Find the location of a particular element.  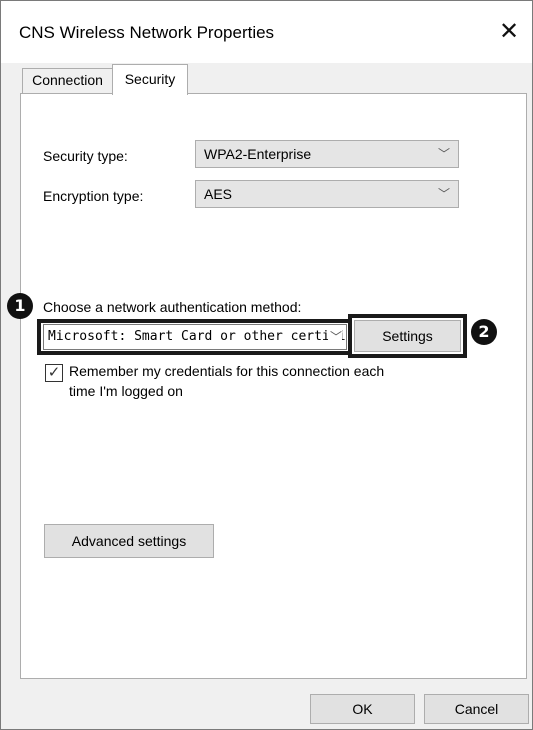

settings-button: Settings is located at coordinates (407, 336).